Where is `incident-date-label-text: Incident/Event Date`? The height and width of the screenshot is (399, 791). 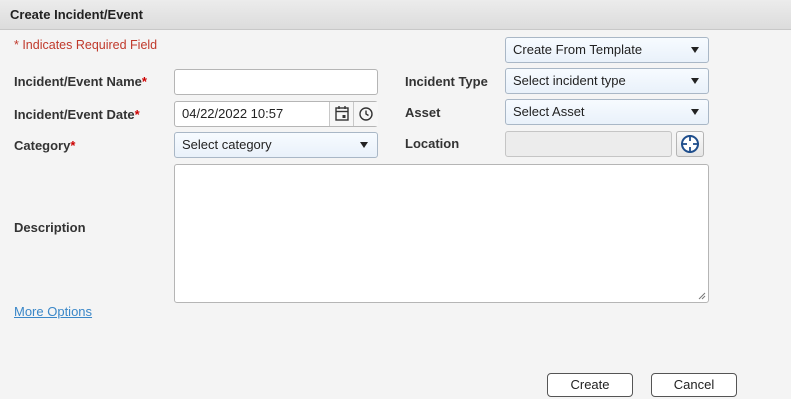
incident-date-label-text: Incident/Event Date is located at coordinates (74, 114).